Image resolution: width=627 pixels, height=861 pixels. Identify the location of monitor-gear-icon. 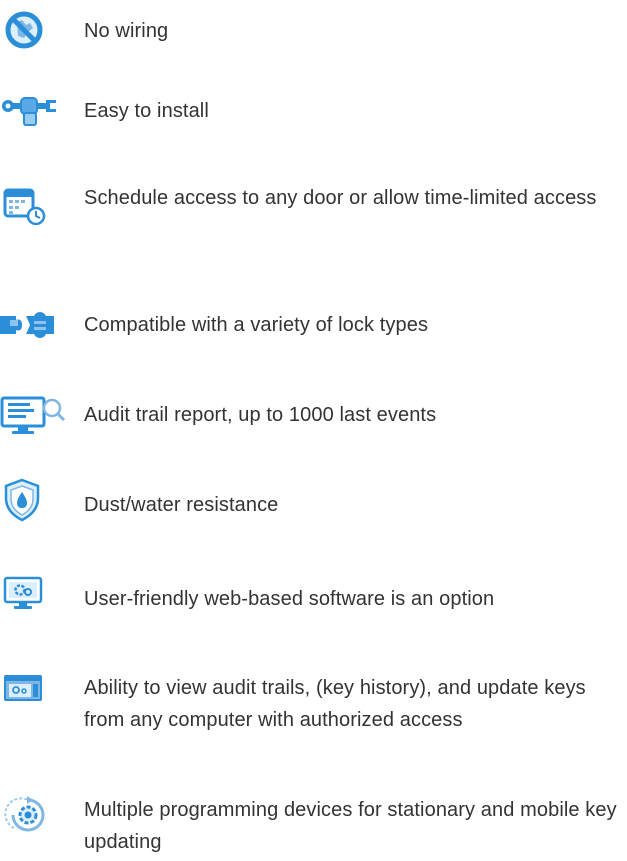
(35, 594).